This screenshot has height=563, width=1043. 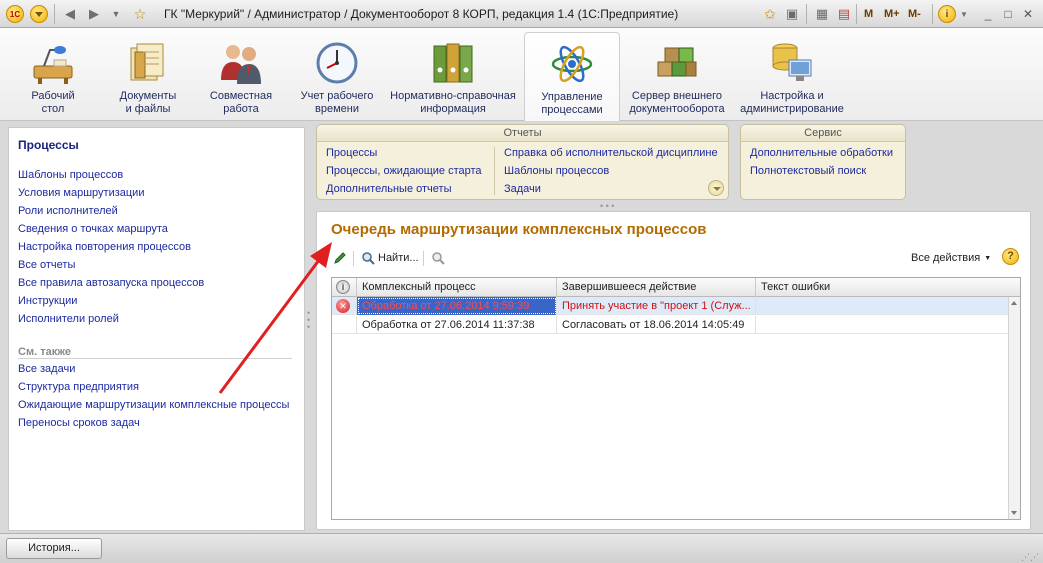 What do you see at coordinates (404, 171) in the screenshot?
I see `report-link: Процессы, ожидающие старта` at bounding box center [404, 171].